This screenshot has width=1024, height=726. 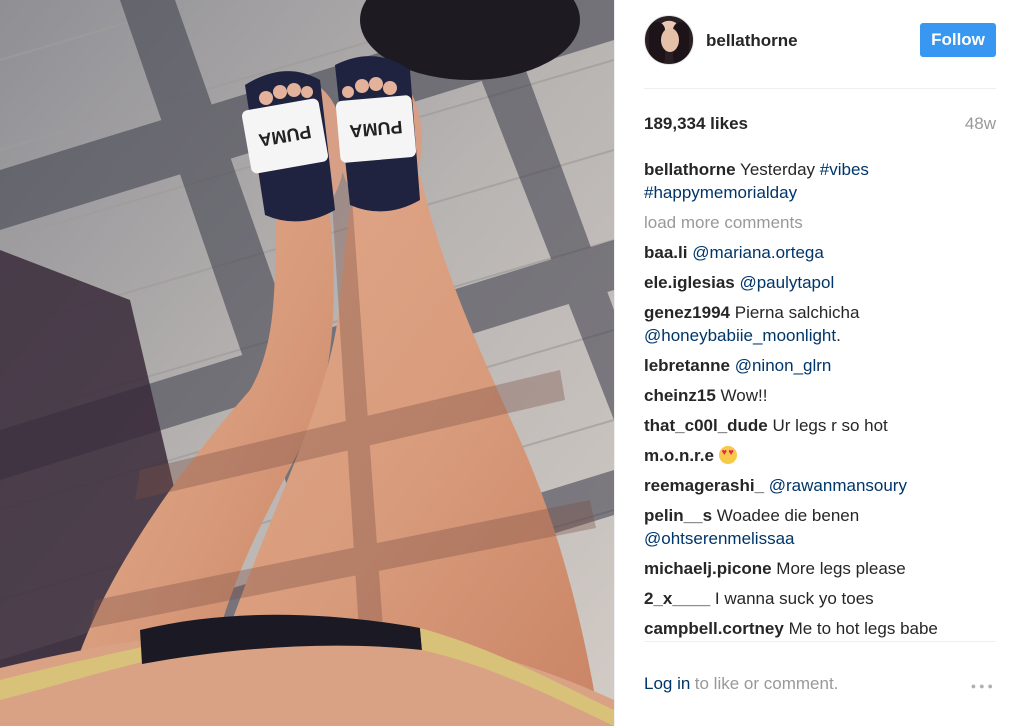 I want to click on avatar, so click(x=669, y=40).